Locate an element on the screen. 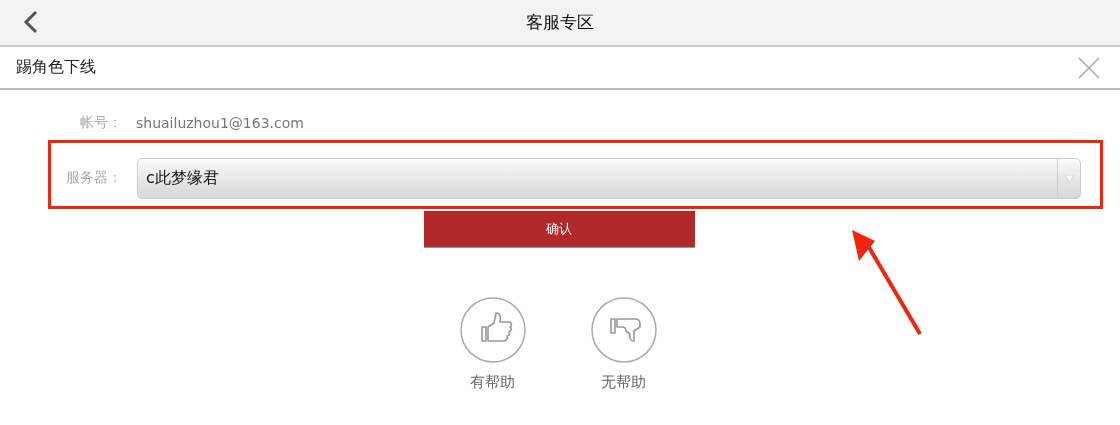 The height and width of the screenshot is (425, 1120). field-label: 帐号： is located at coordinates (100, 123).